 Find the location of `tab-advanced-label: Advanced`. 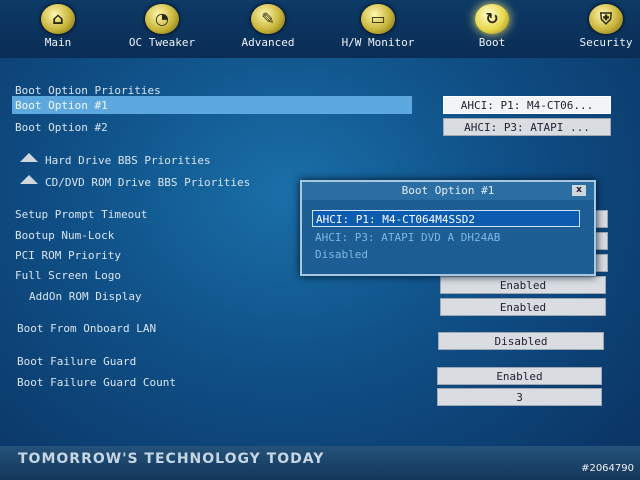

tab-advanced-label: Advanced is located at coordinates (268, 42).